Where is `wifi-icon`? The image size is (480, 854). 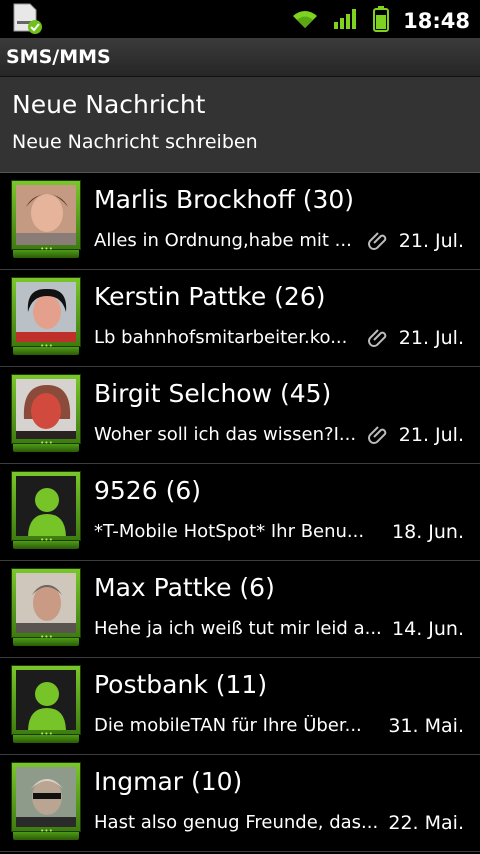
wifi-icon is located at coordinates (305, 21).